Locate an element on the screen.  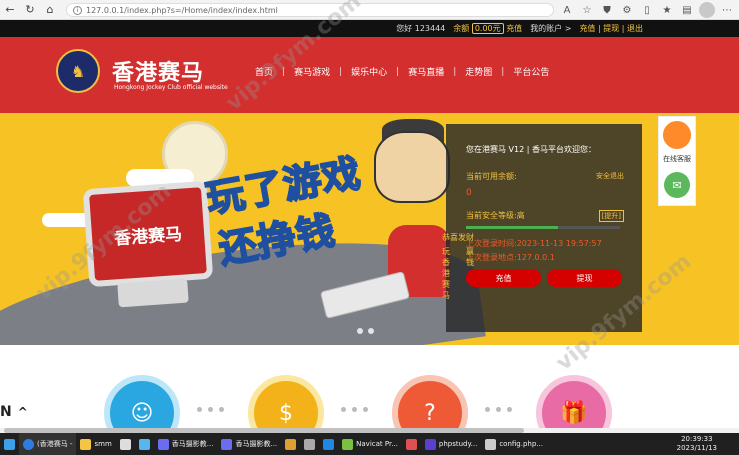
nav-racing-game: 赛马游戏 is located at coordinates (312, 71).